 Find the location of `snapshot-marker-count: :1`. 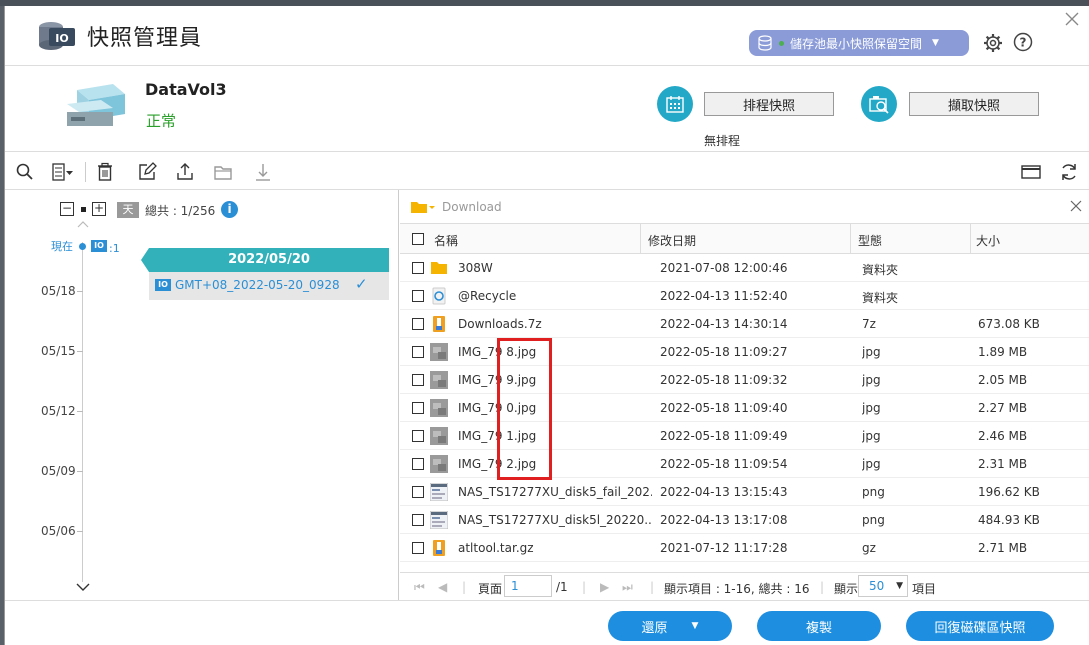

snapshot-marker-count: :1 is located at coordinates (114, 248).